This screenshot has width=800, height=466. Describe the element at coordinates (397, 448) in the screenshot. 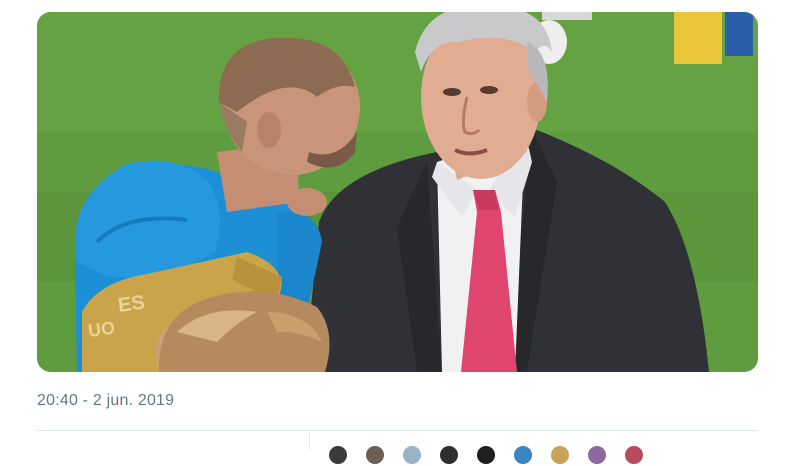

I see `tweet-stats` at that location.